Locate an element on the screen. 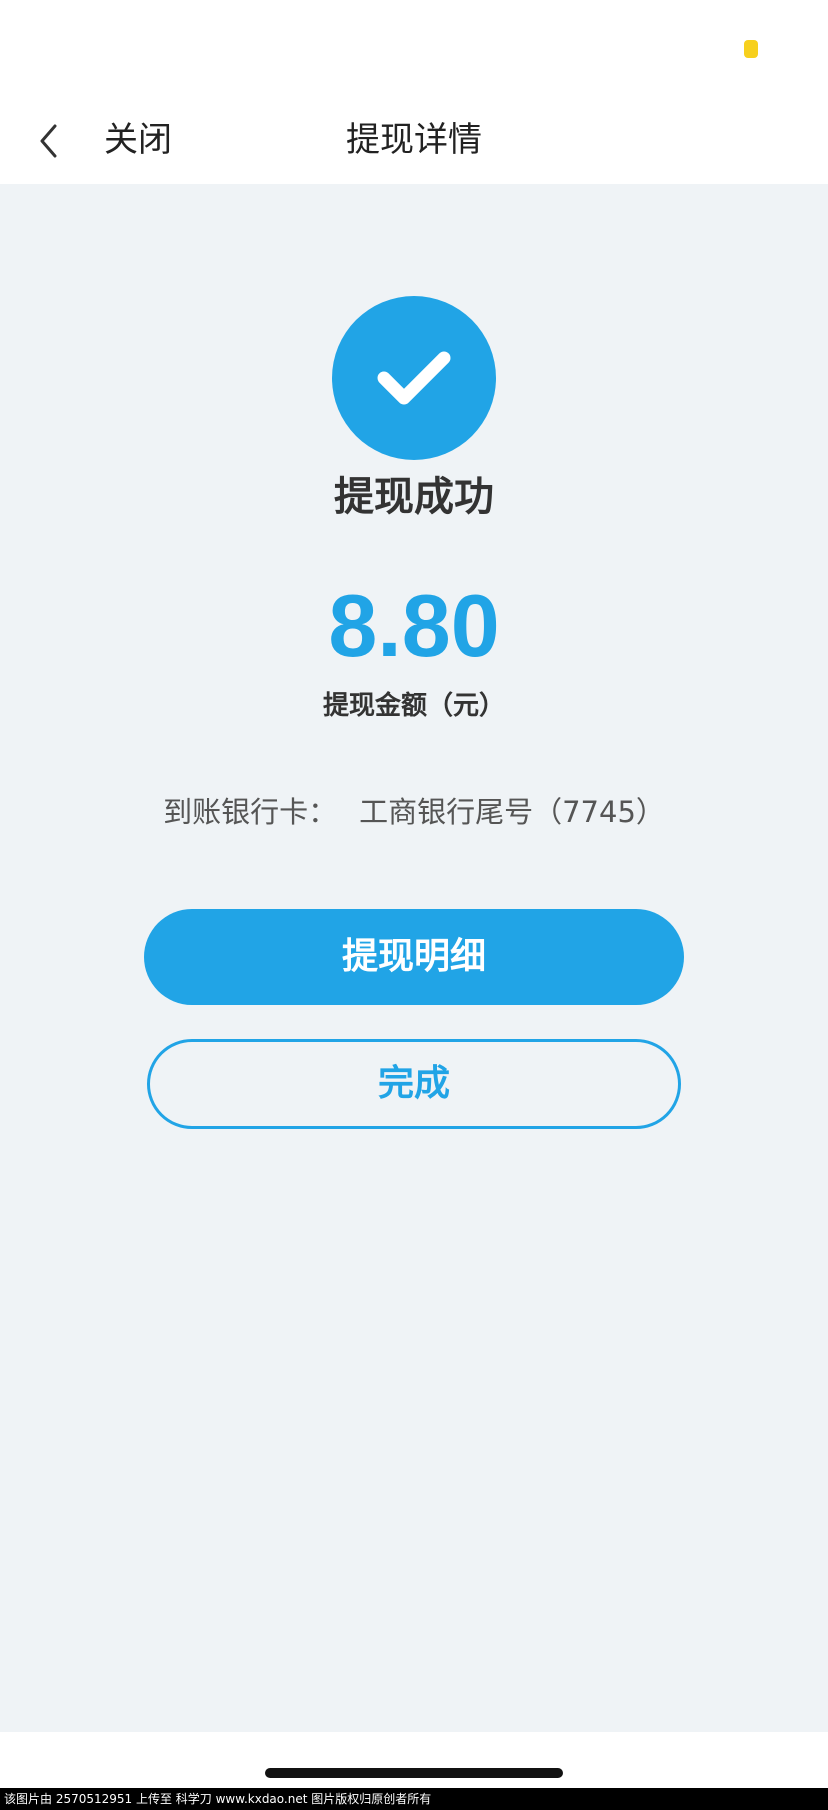 The width and height of the screenshot is (828, 1810). withdrawal-details-button: 提现明细 is located at coordinates (414, 957).